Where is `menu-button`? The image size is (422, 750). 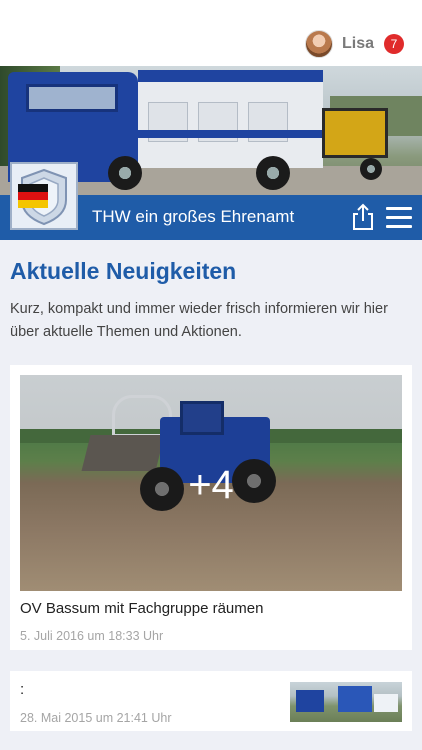 menu-button is located at coordinates (399, 218).